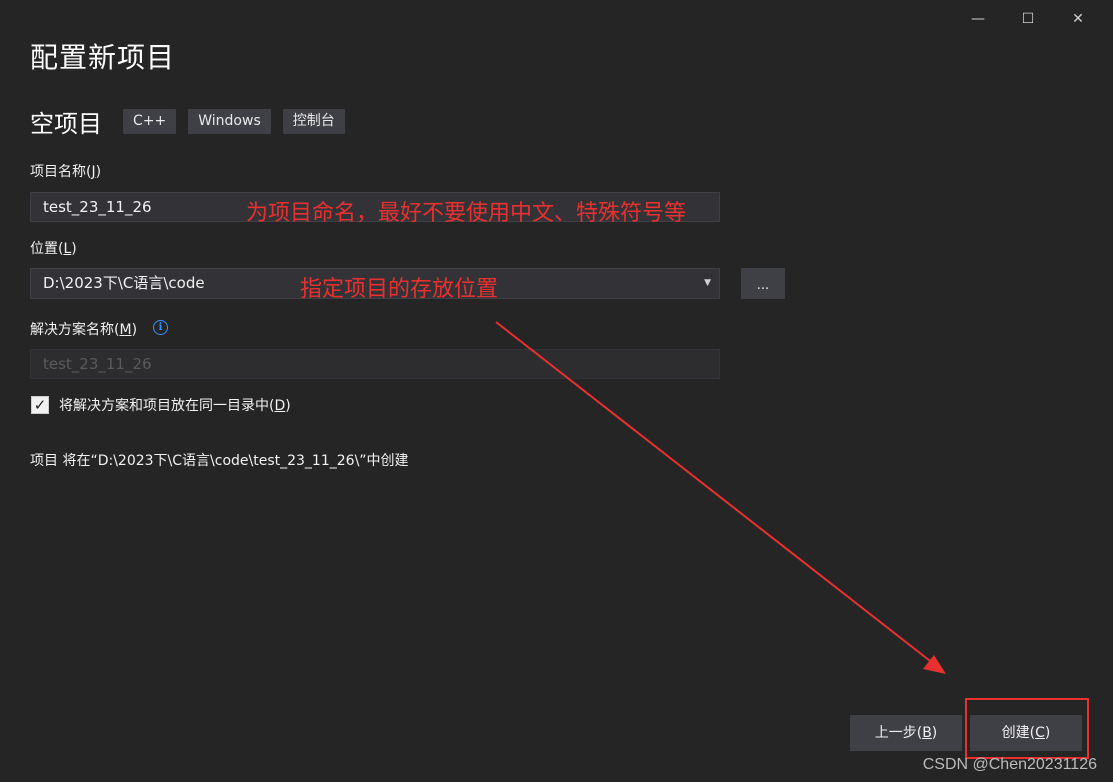 This screenshot has height=782, width=1113. I want to click on project-name-label: 项目名称(J), so click(66, 172).